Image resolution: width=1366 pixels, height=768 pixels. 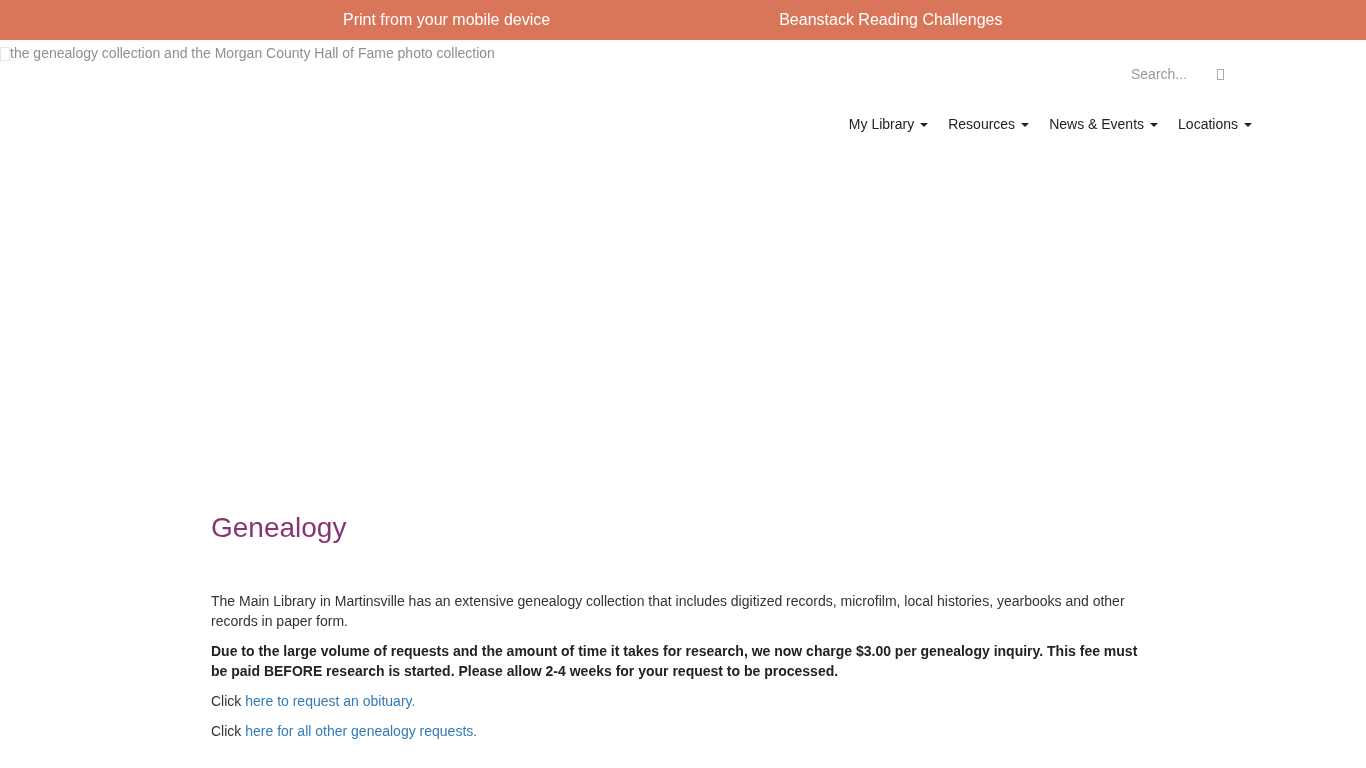 I want to click on nav-menu-item: News & Events, so click(x=1104, y=124).